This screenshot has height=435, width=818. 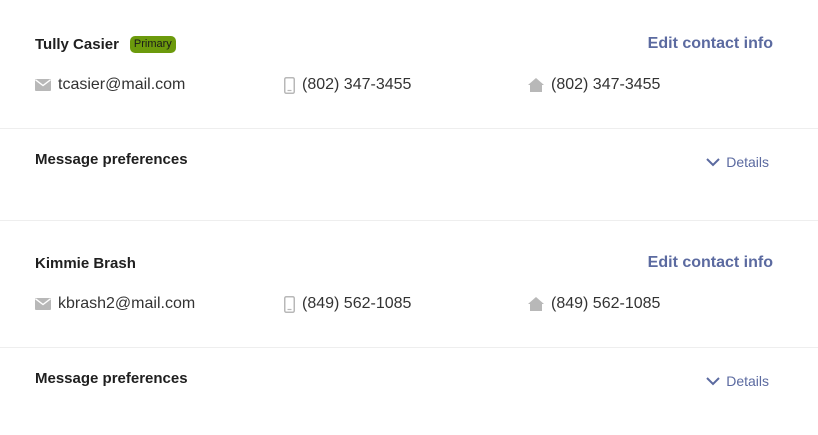 I want to click on home-phone-info: (849) 562-1085, so click(x=594, y=304).